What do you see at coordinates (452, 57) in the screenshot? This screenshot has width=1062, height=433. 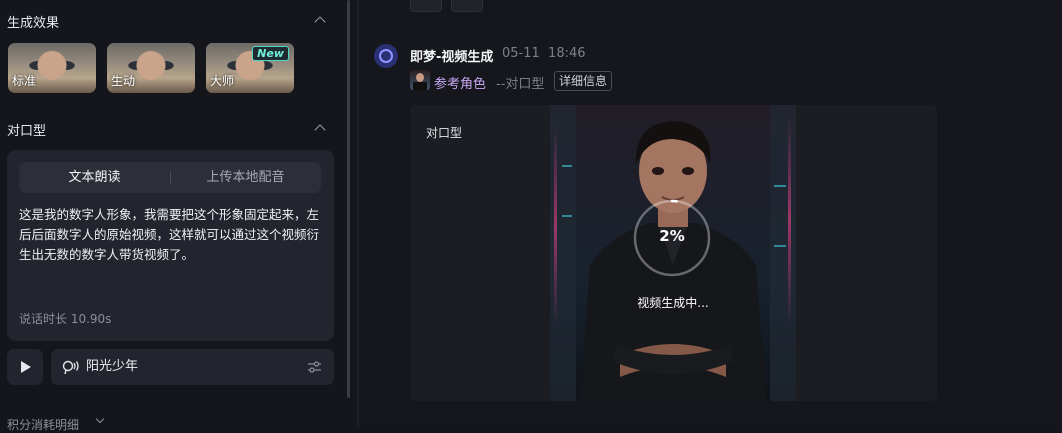 I see `message-sender: 即梦-视频生成` at bounding box center [452, 57].